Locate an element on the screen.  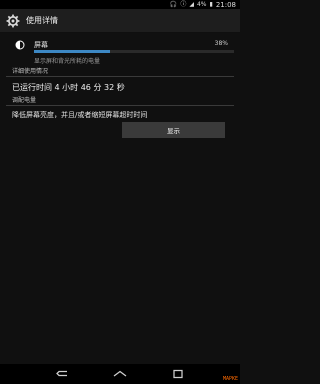
clock: 21:08 is located at coordinates (225, 4).